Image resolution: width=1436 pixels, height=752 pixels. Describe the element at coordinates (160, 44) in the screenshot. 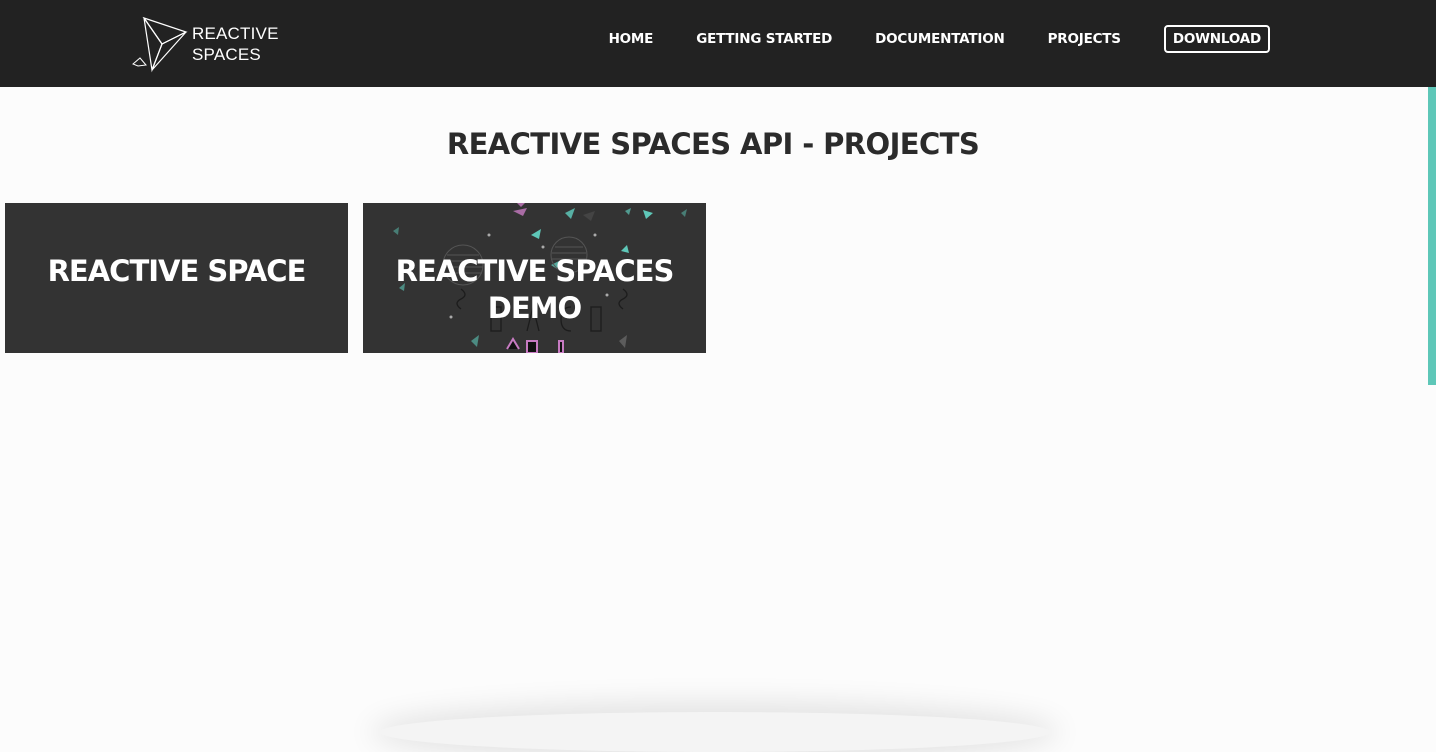

I see `reactive-spaces-logo-icon` at that location.